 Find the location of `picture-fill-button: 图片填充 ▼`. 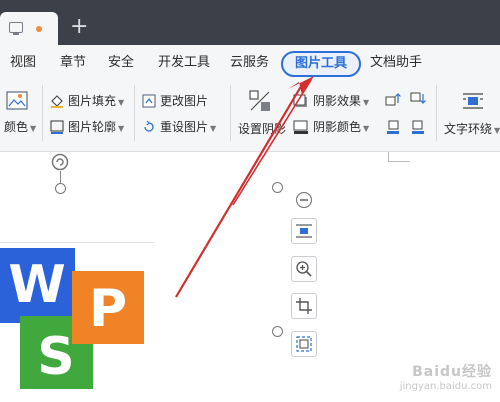

picture-fill-button: 图片填充 ▼ is located at coordinates (87, 102).